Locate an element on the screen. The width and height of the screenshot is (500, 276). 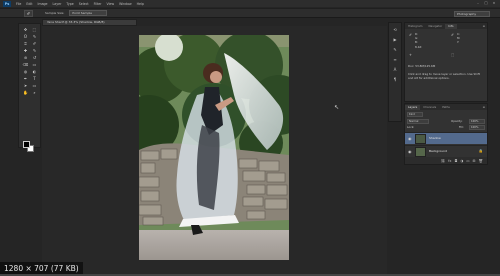
lasso-tool-icon: ʘ is located at coordinates (25, 36).